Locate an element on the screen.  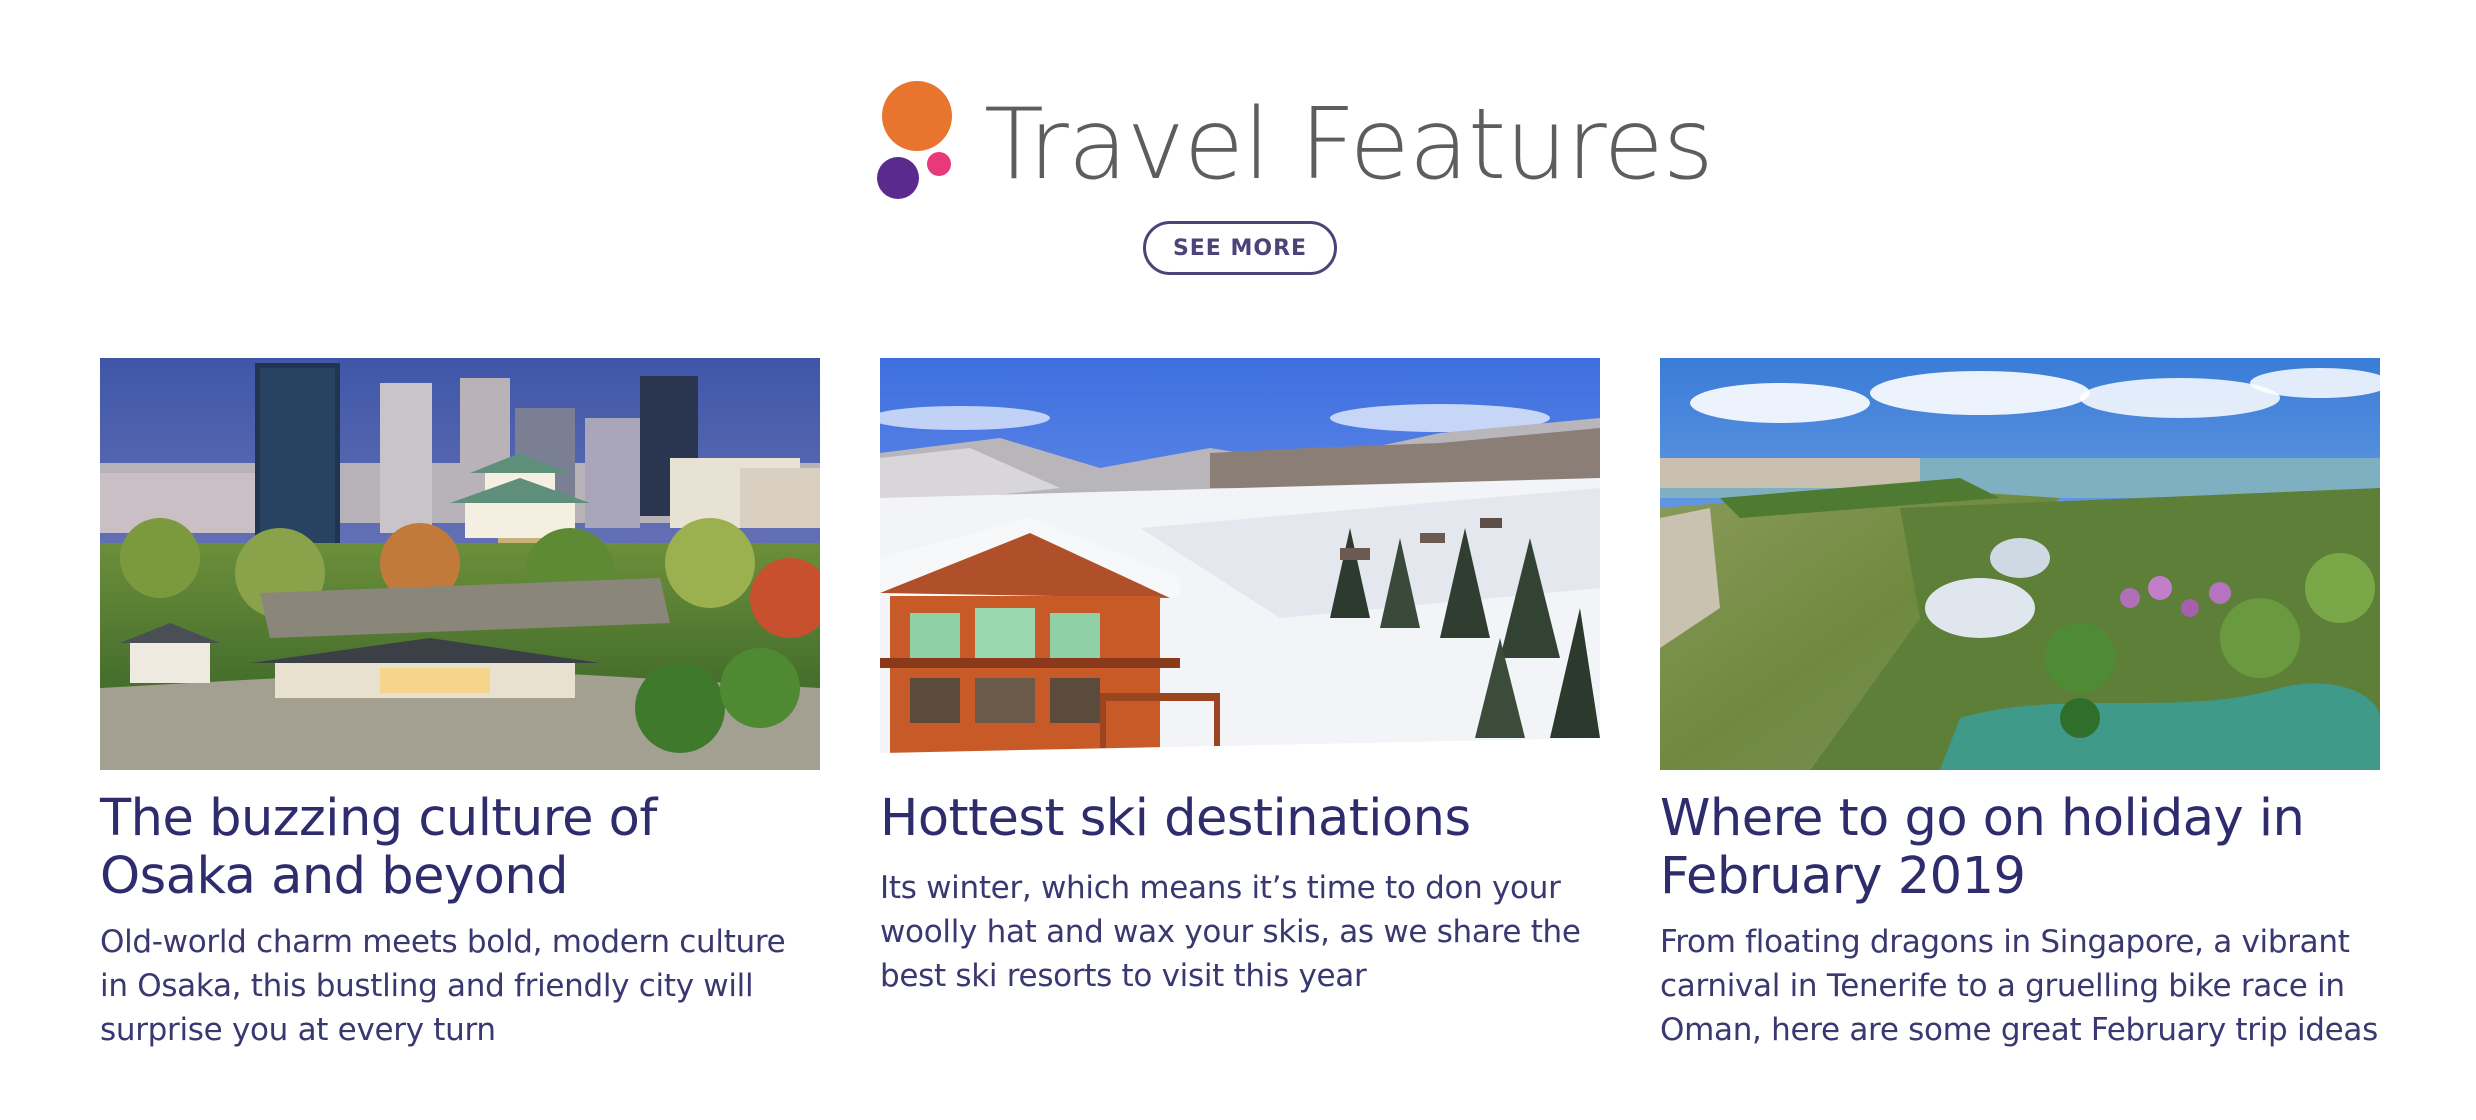
card-title: Where to go on holiday in February 2019 is located at coordinates (2020, 848).